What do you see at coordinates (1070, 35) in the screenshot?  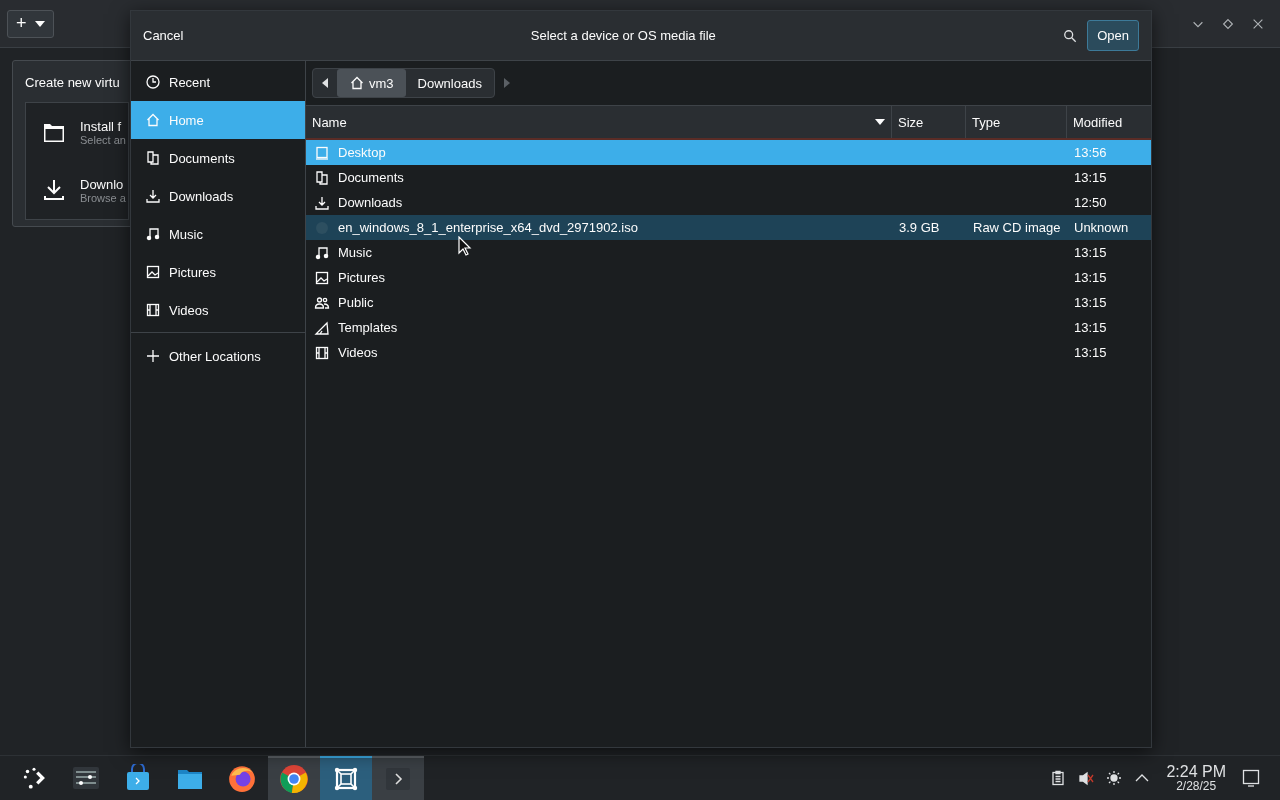 I see `search-icon` at bounding box center [1070, 35].